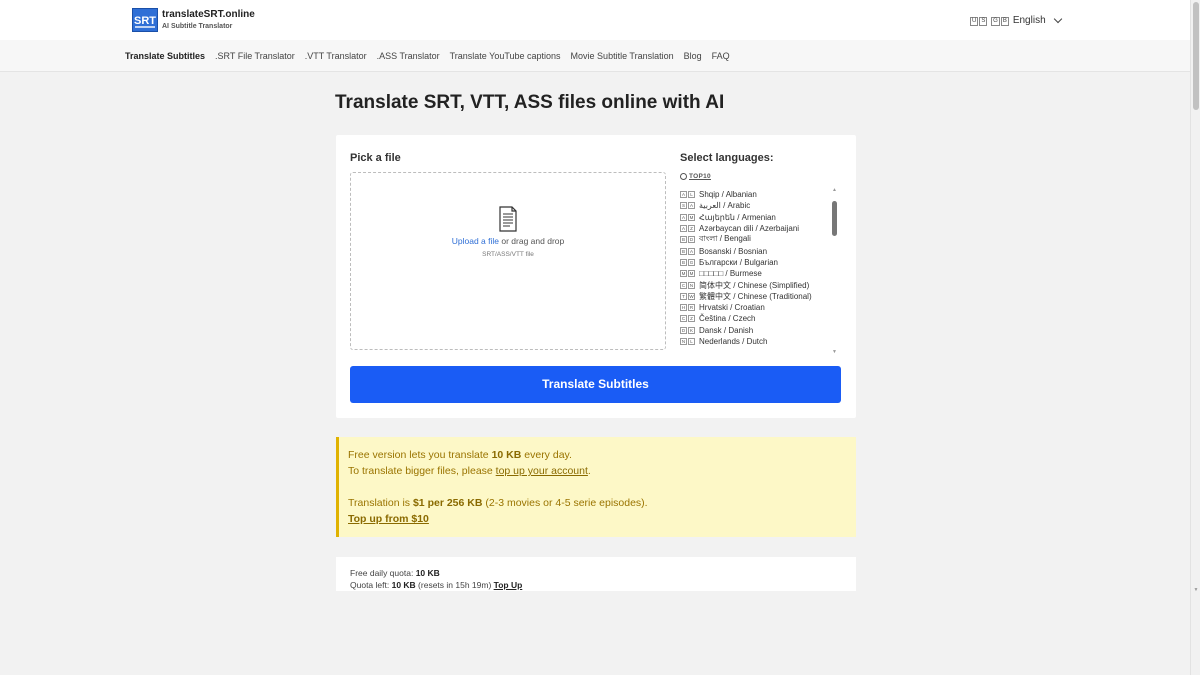  Describe the element at coordinates (388, 519) in the screenshot. I see `top-up-from-link: Top up from $10` at that location.